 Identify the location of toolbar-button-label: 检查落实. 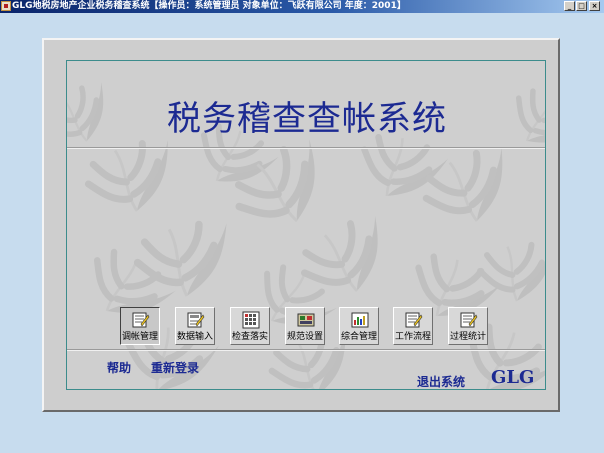
(249, 337).